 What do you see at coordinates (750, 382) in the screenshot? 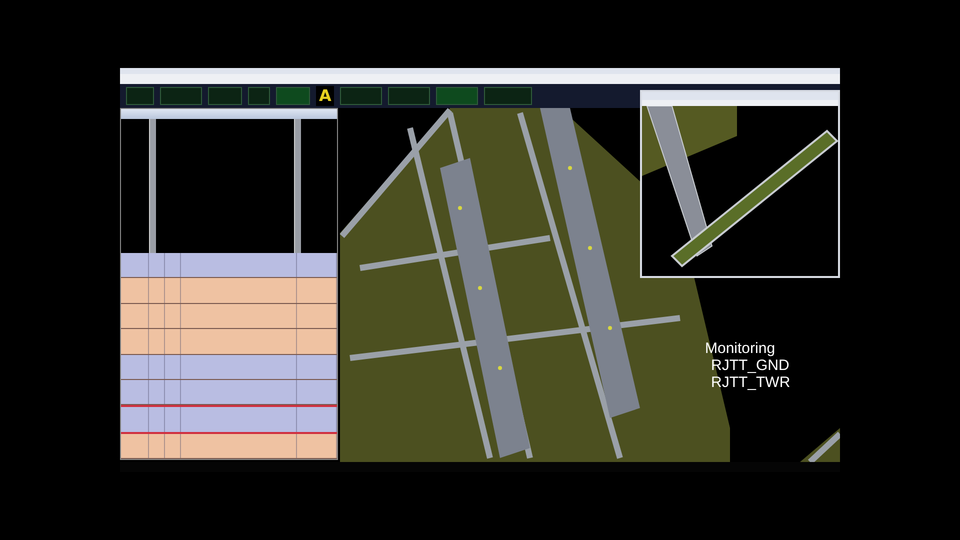
I see `caption-text: RJTT_TWR` at bounding box center [750, 382].